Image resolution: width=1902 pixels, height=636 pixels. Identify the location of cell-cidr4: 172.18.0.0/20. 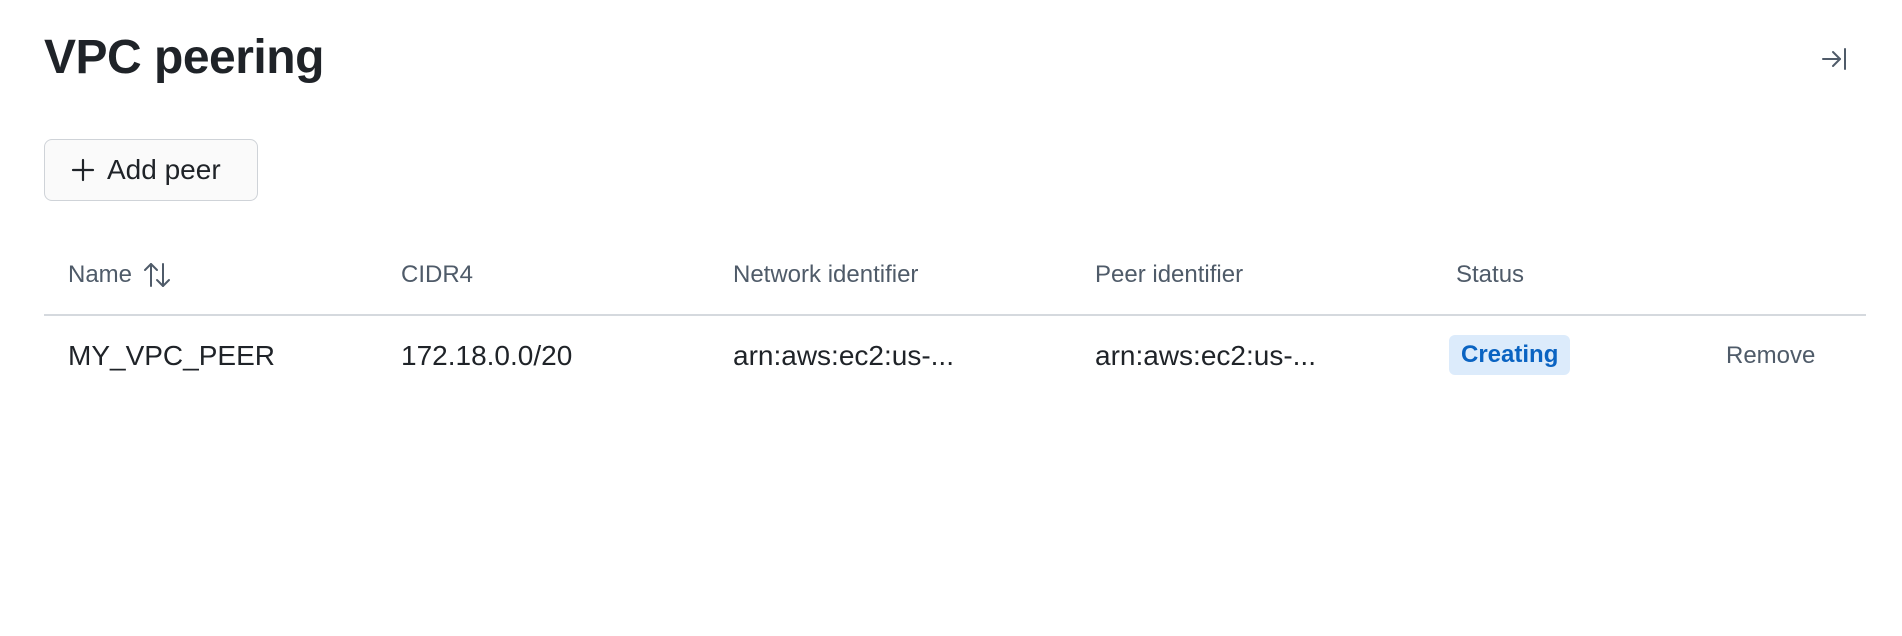
(487, 355).